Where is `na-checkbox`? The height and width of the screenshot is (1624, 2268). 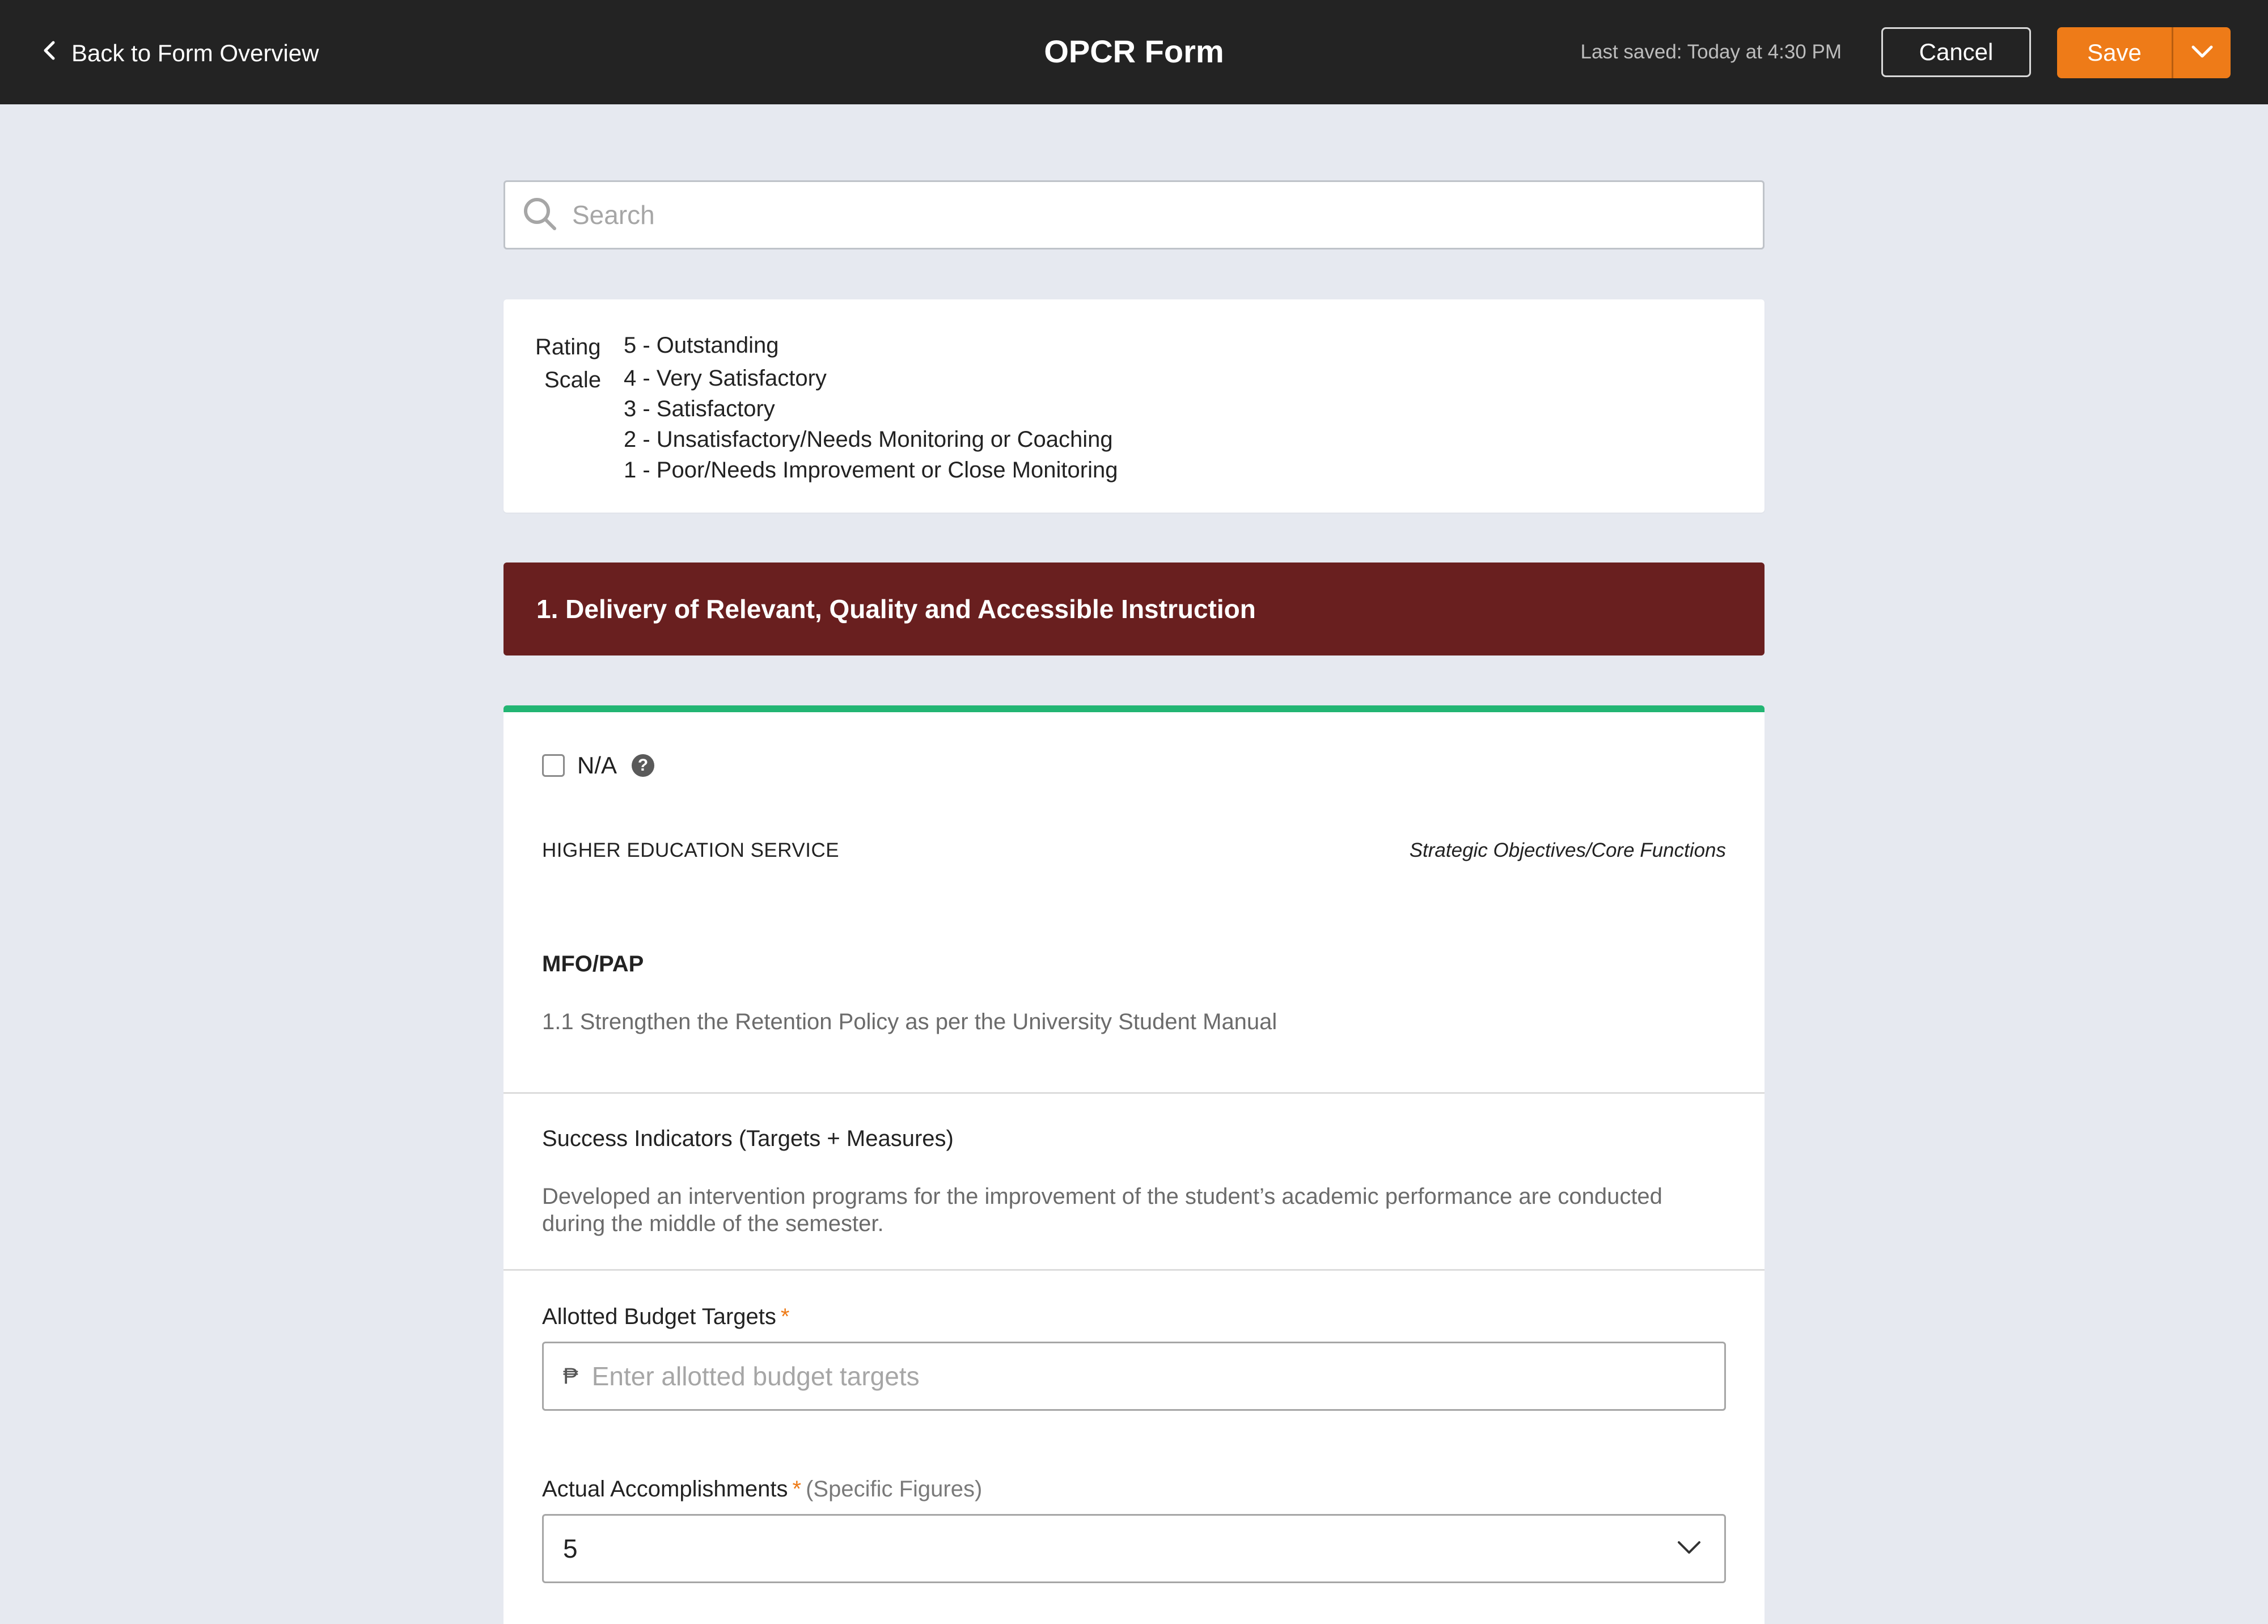 na-checkbox is located at coordinates (553, 766).